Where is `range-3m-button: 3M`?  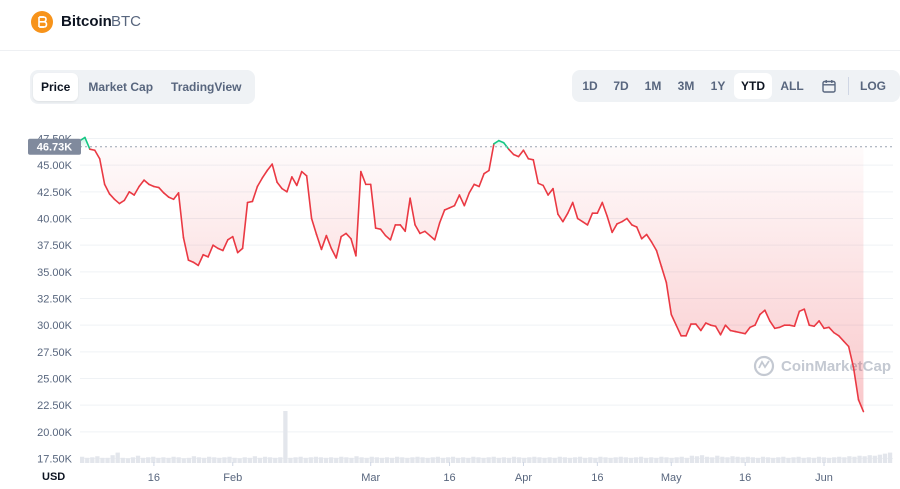
range-3m-button: 3M is located at coordinates (686, 86).